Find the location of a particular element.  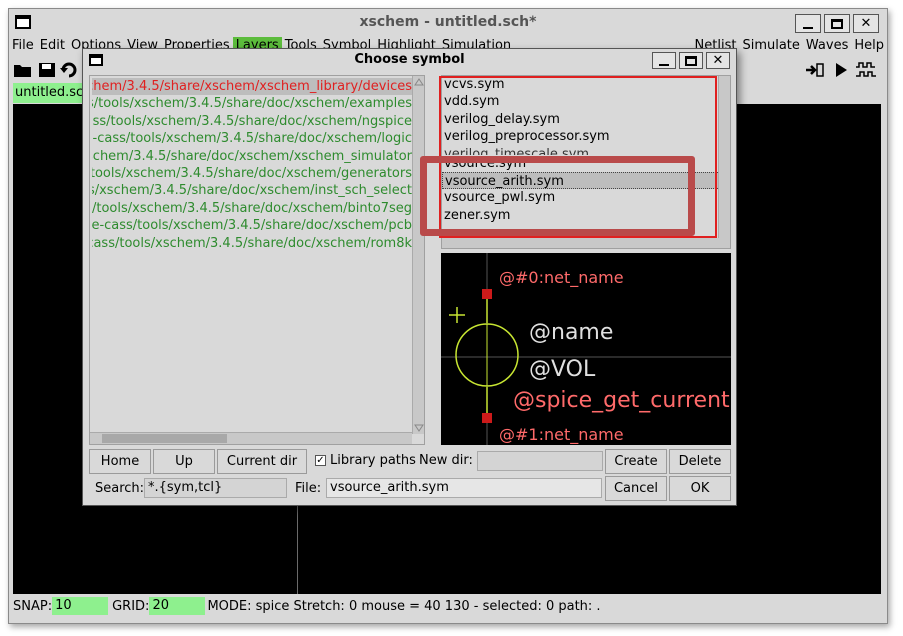

search-label: Search: is located at coordinates (120, 488).